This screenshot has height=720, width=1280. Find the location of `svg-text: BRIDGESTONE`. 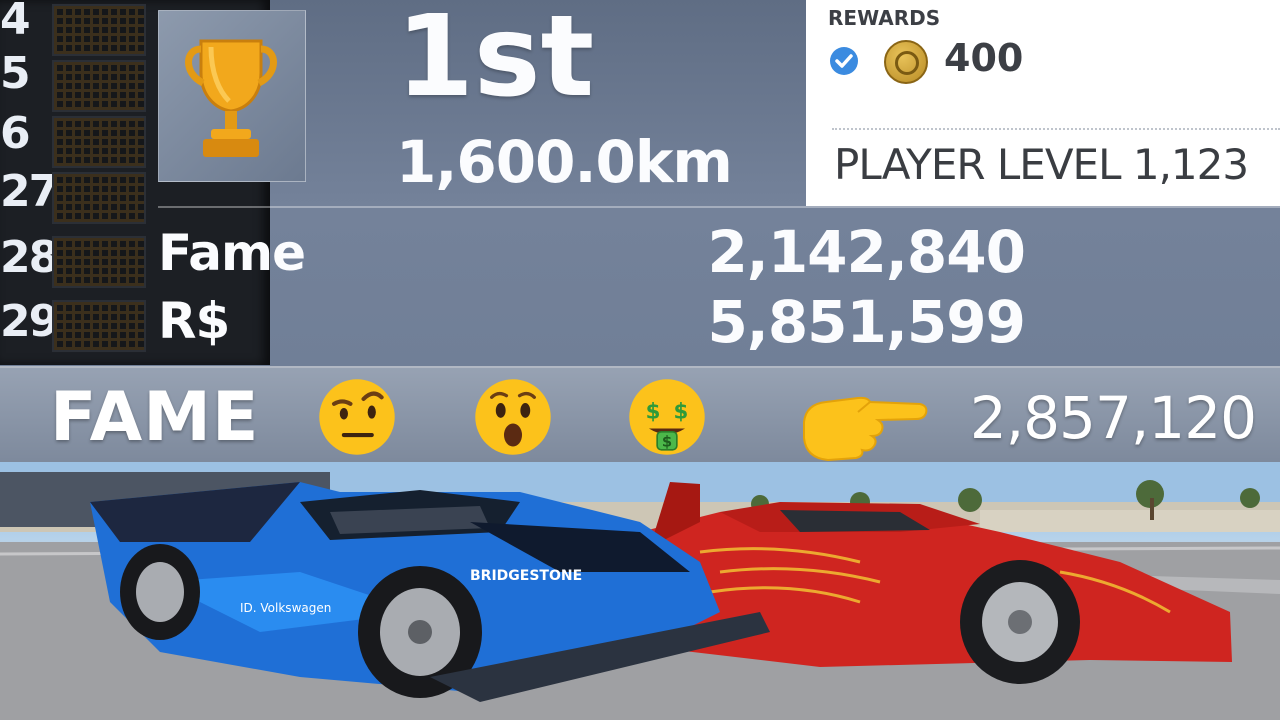

svg-text: BRIDGESTONE is located at coordinates (526, 576).